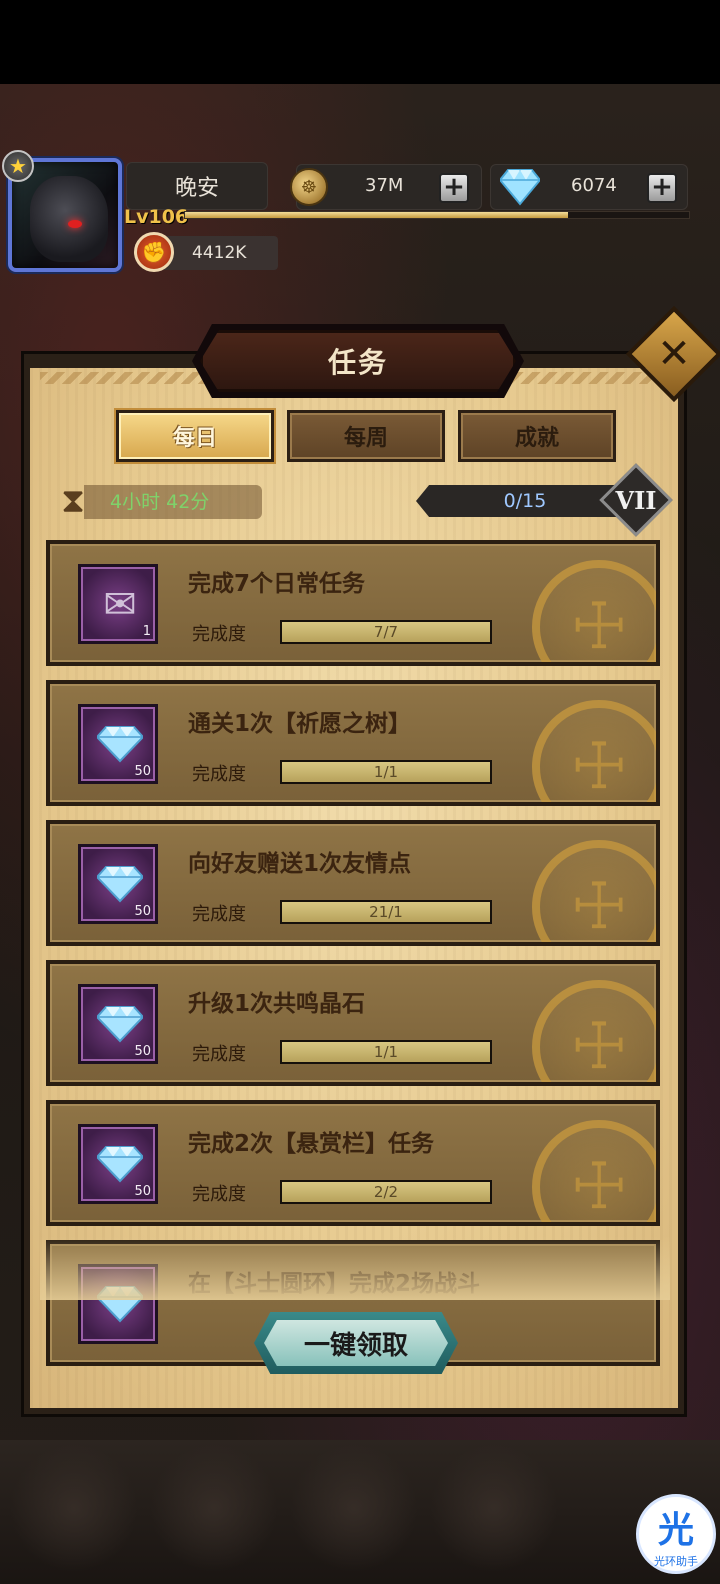 The image size is (720, 1584). I want to click on task-card: 50 升级1次共鸣晶石完成度 1/1, so click(353, 1023).